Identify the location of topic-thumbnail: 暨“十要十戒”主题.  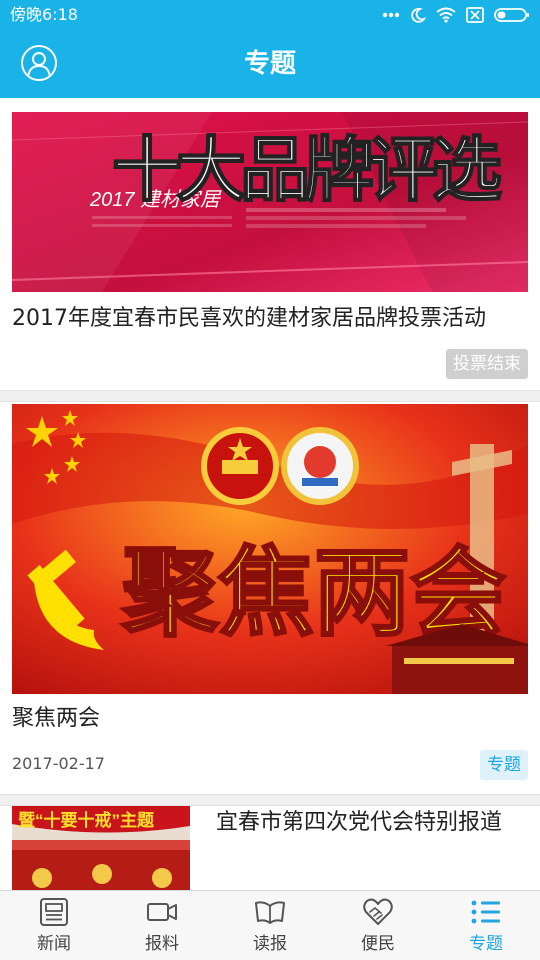
(101, 848).